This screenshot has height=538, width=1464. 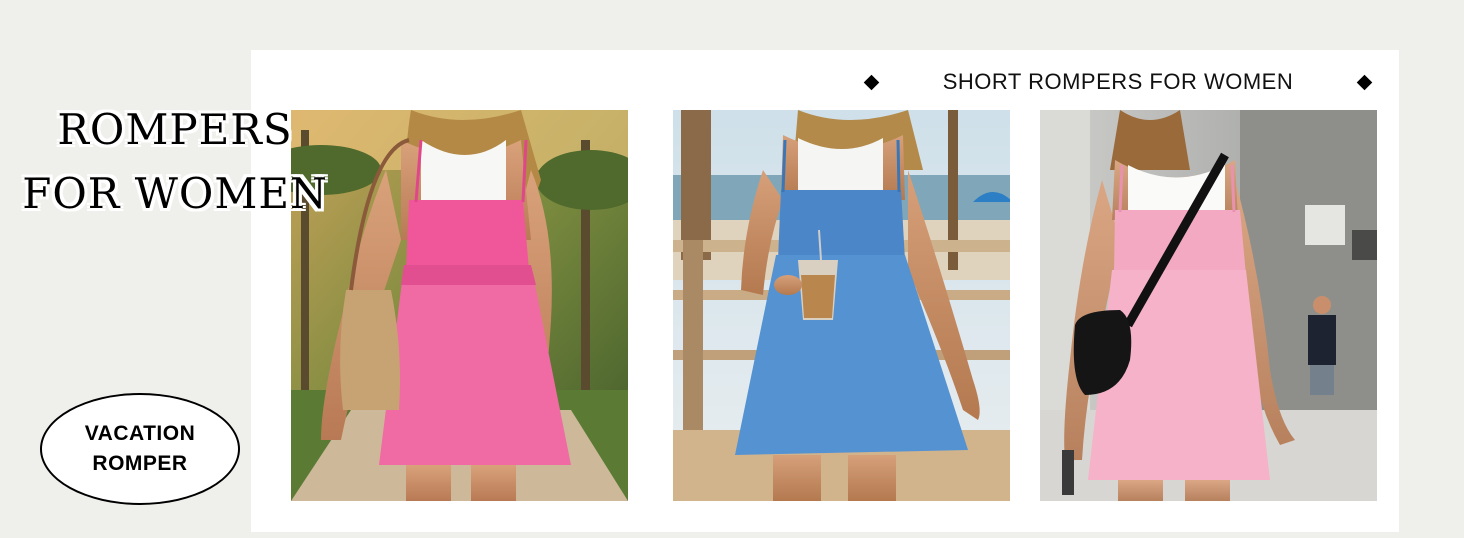 I want to click on badge-line-1: VACATION, so click(x=140, y=433).